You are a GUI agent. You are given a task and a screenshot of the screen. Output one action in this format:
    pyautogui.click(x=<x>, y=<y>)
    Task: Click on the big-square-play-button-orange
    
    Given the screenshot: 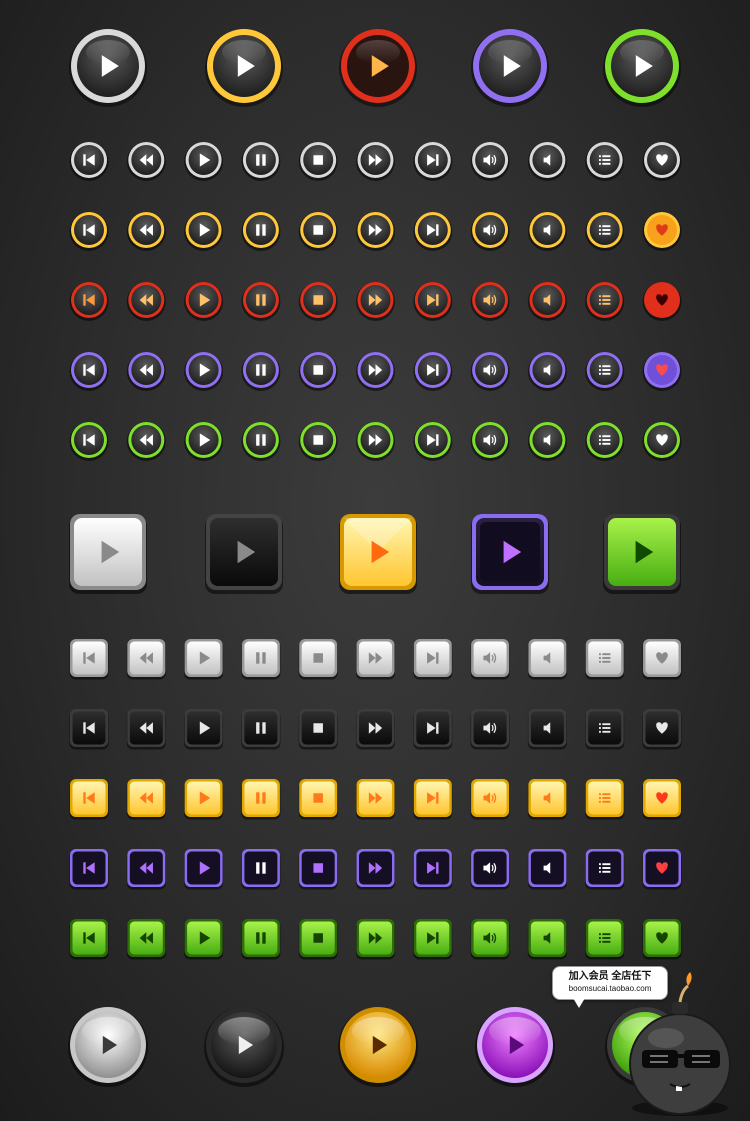 What is the action you would take?
    pyautogui.click(x=244, y=554)
    